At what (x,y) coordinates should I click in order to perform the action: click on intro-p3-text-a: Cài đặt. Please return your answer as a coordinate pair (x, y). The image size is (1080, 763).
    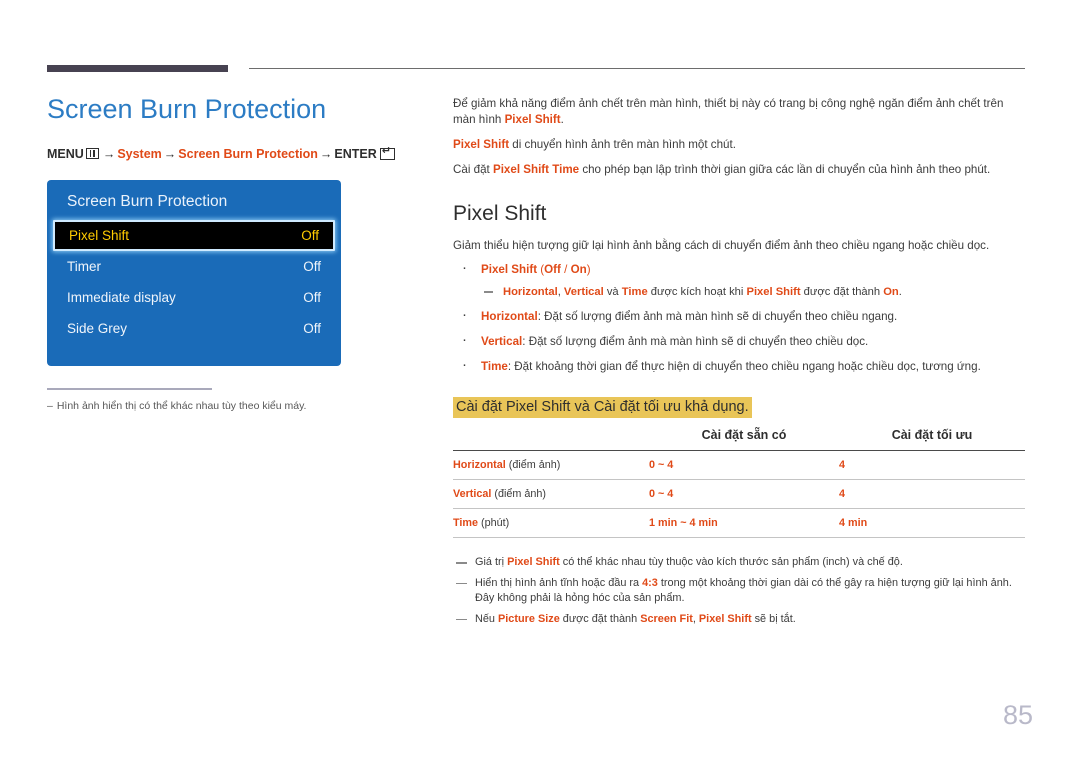
    Looking at the image, I should click on (473, 169).